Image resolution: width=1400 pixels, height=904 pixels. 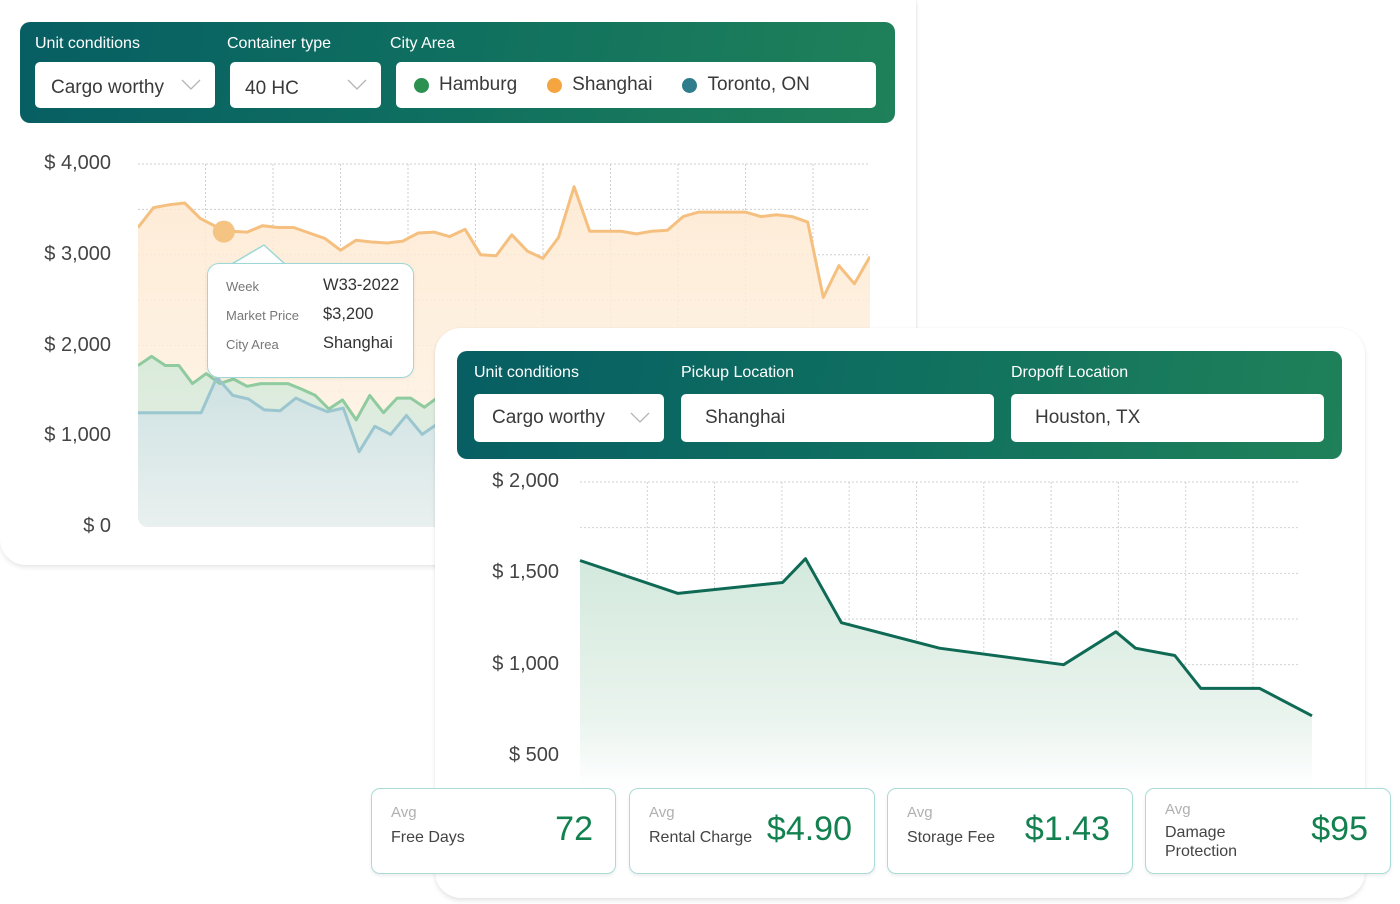 I want to click on tooltip-week-value: W33-2022, so click(x=361, y=285).